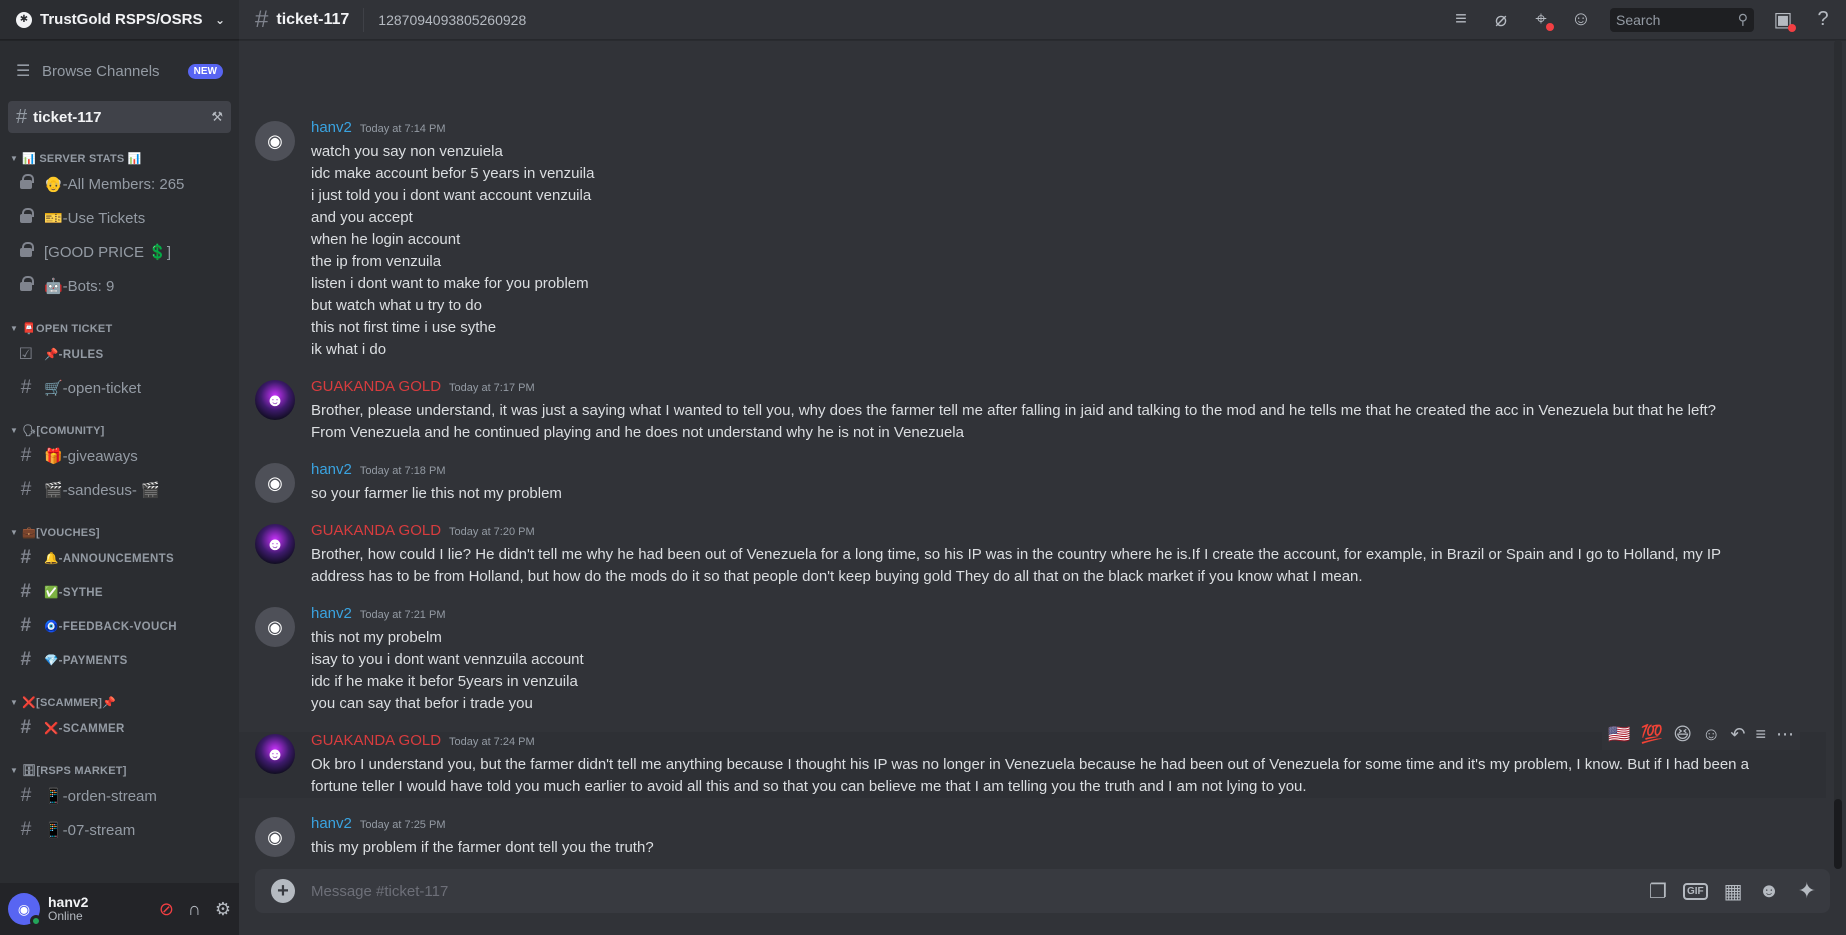 This screenshot has width=1846, height=935. Describe the element at coordinates (119, 286) in the screenshot. I see `channel-item: 🤖-Bots: 9` at that location.